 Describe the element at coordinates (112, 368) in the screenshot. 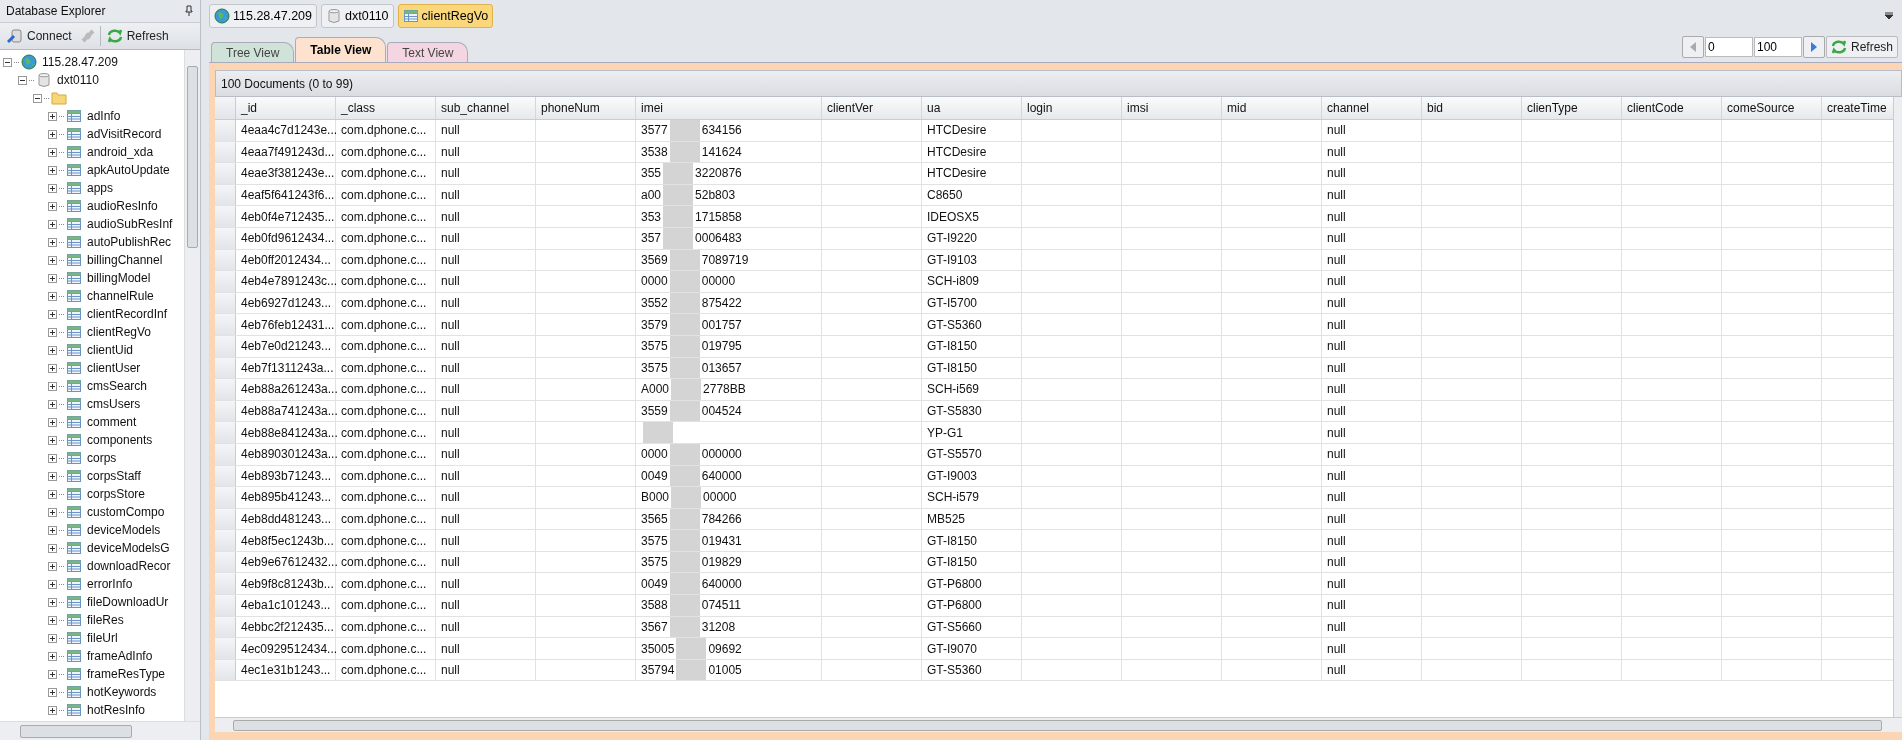

I see `tree-item: clientUser` at that location.